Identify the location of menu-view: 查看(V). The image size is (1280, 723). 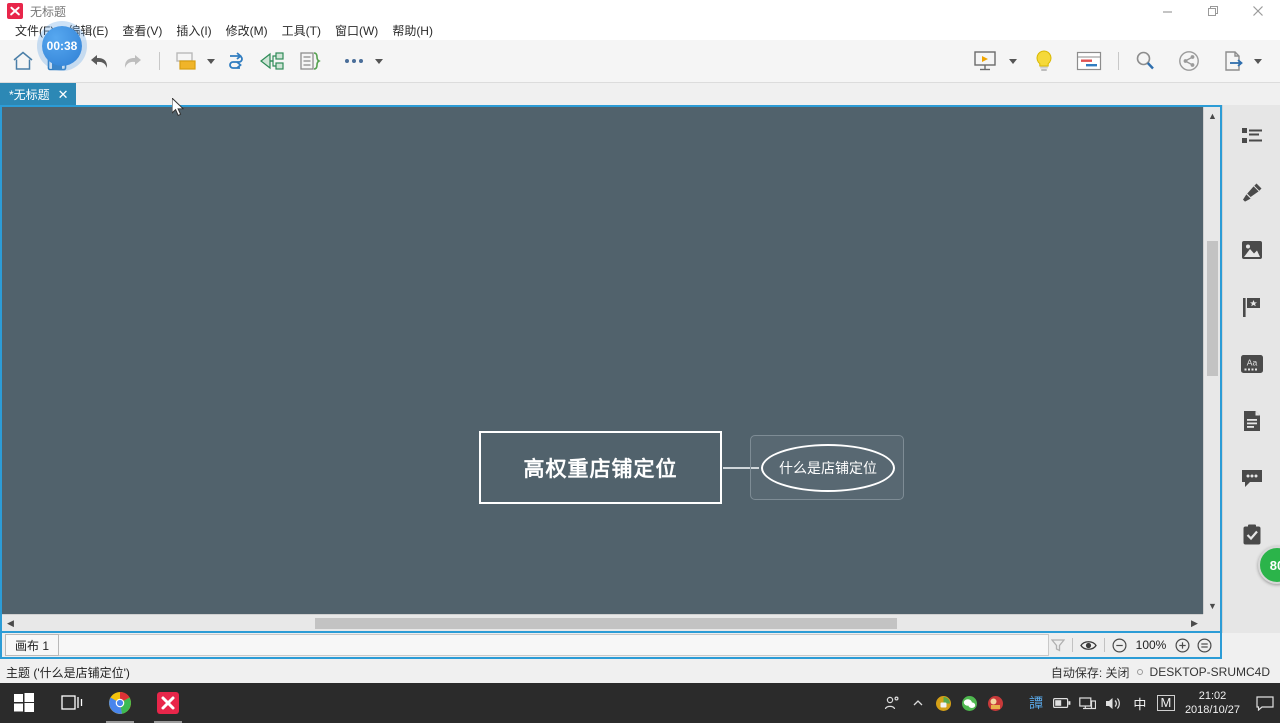
(142, 31).